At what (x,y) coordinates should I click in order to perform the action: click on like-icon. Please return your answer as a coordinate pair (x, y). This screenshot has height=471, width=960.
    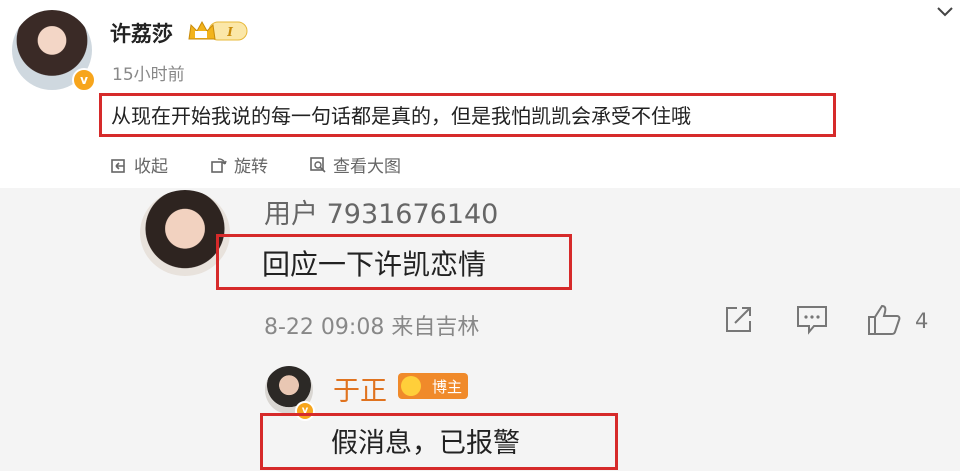
    Looking at the image, I should click on (884, 320).